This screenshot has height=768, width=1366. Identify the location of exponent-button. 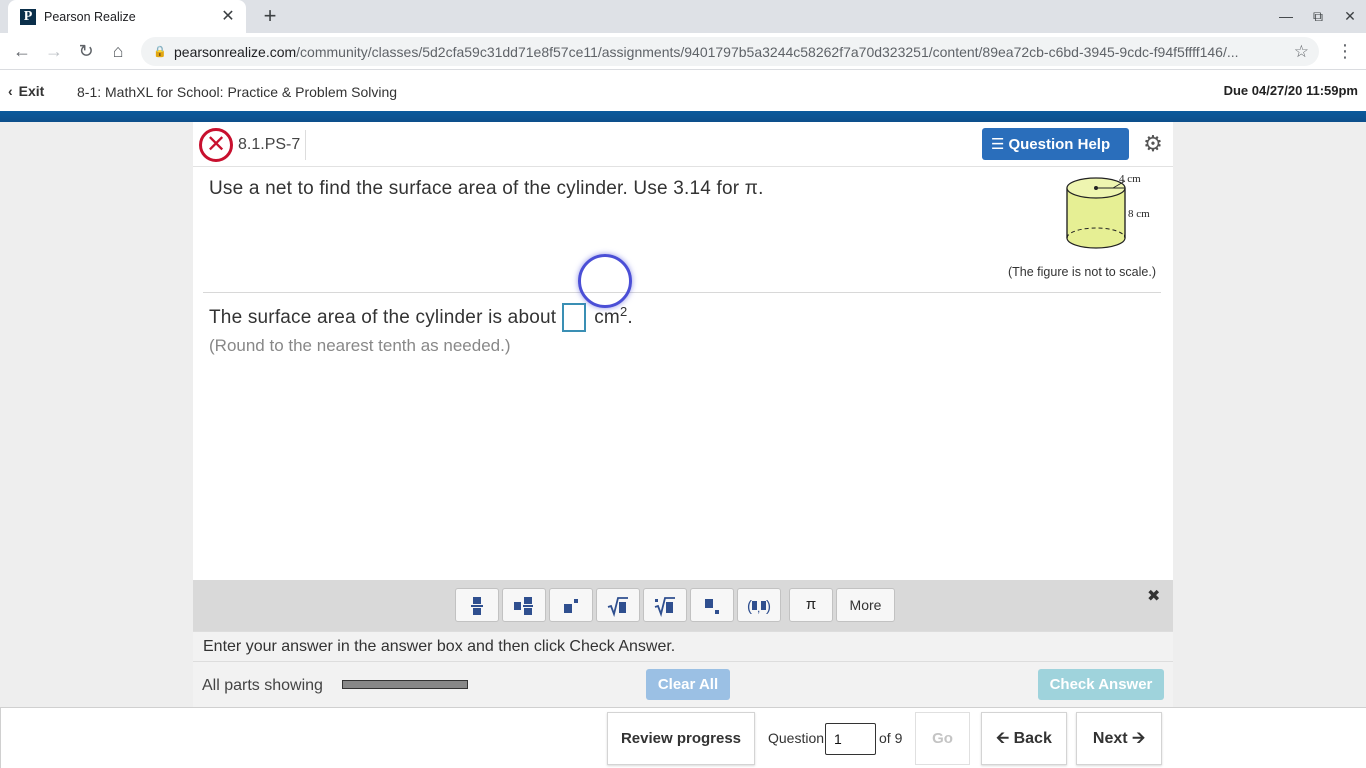
(571, 605).